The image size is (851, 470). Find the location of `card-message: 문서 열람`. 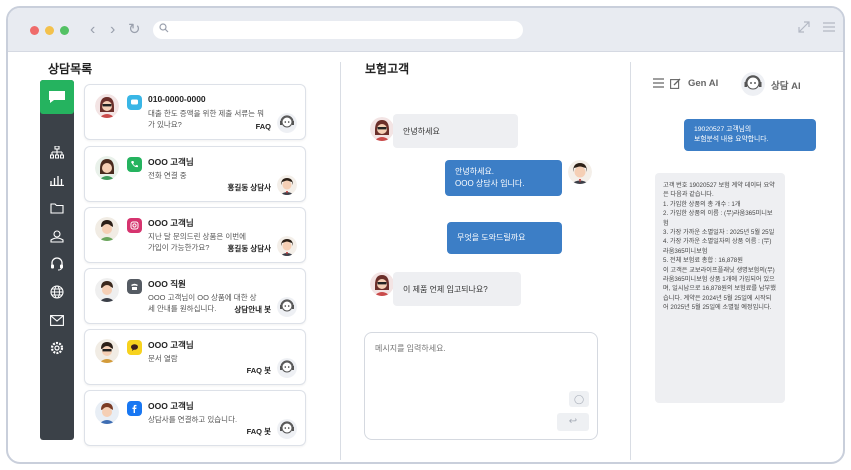

card-message: 문서 열람 is located at coordinates (163, 358).